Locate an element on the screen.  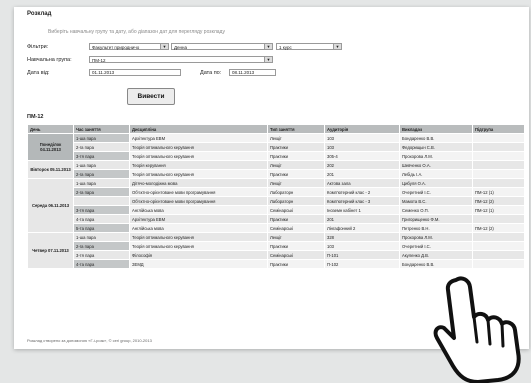
submit-button: Вивести is located at coordinates (151, 96).